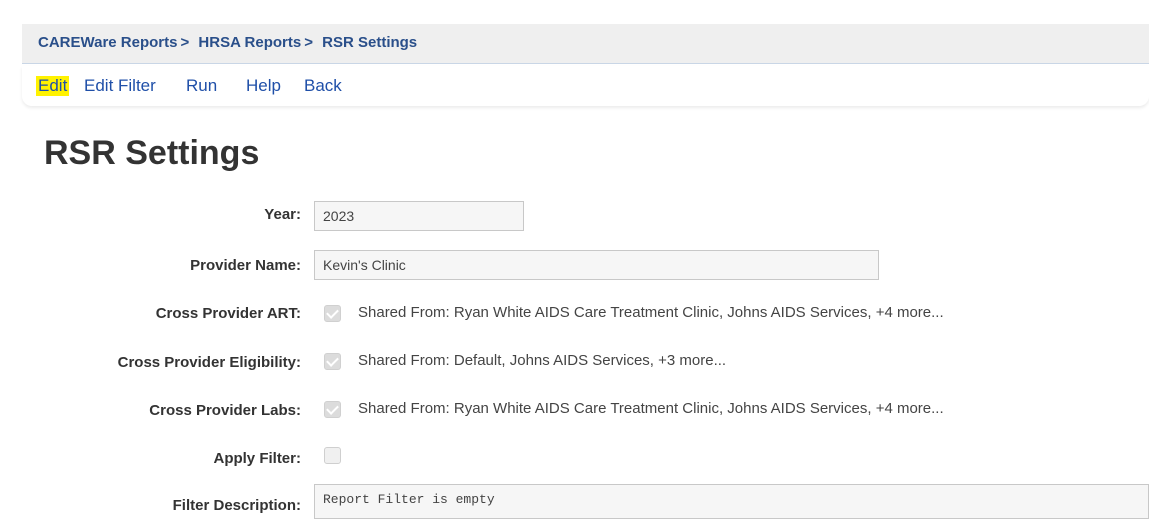  Describe the element at coordinates (249, 42) in the screenshot. I see `breadcrumb-hrsa-reports: HRSA Reports` at that location.